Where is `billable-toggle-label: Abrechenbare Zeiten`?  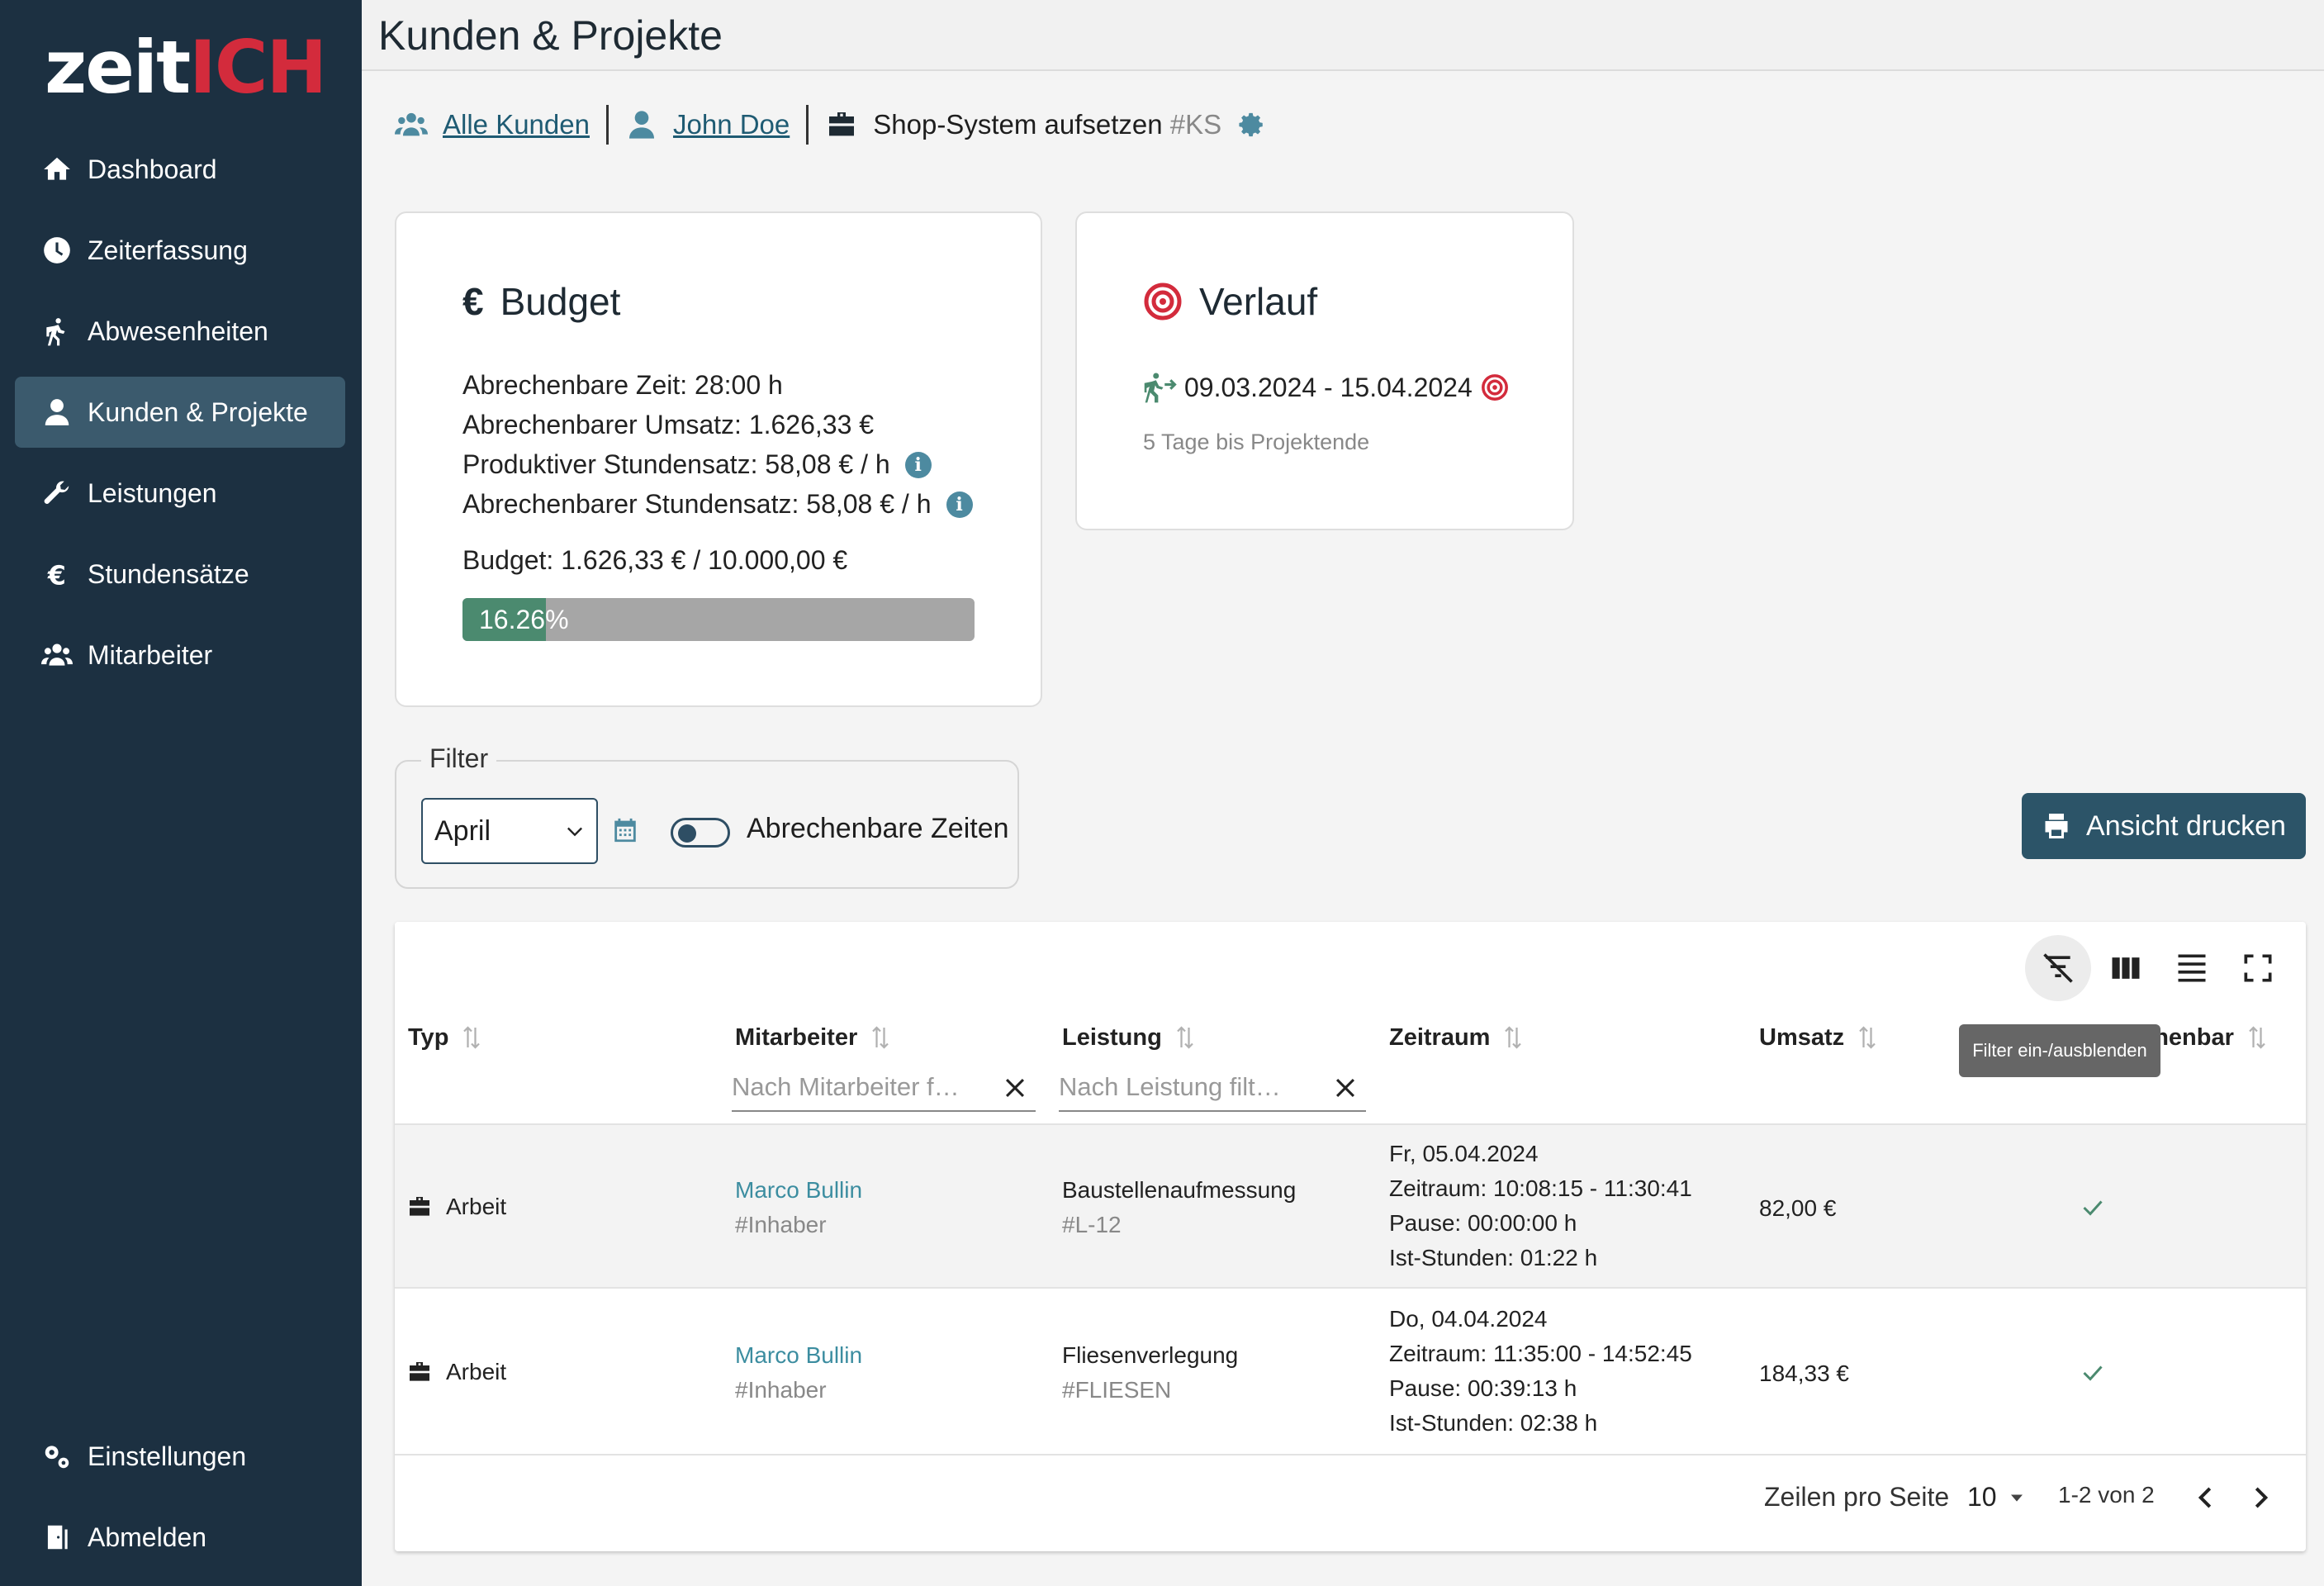 billable-toggle-label: Abrechenbare Zeiten is located at coordinates (878, 828).